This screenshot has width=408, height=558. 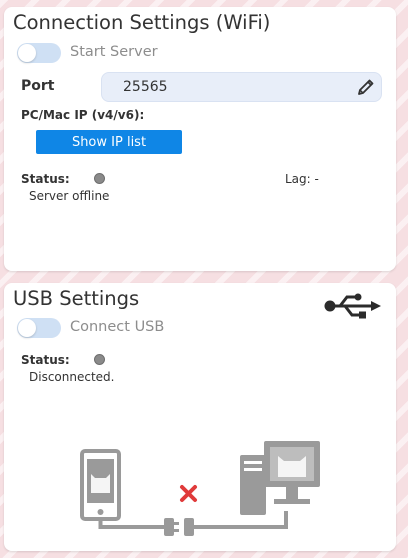 I want to click on start-server-label: Start Server, so click(x=114, y=52).